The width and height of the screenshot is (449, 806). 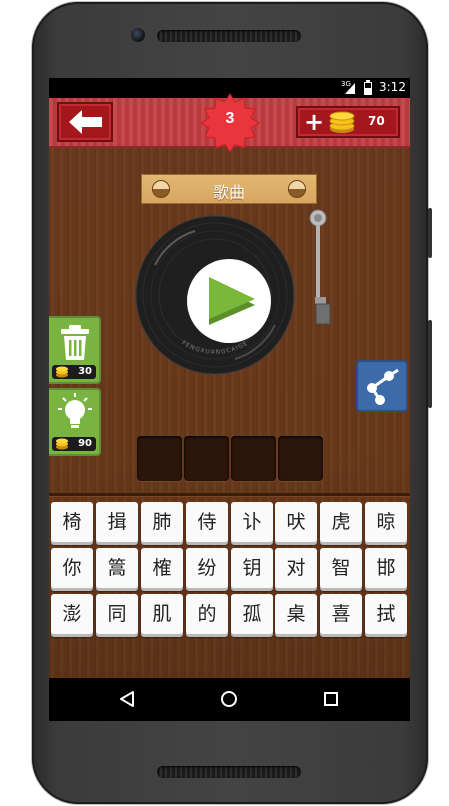 I want to click on play-icon, so click(x=232, y=301).